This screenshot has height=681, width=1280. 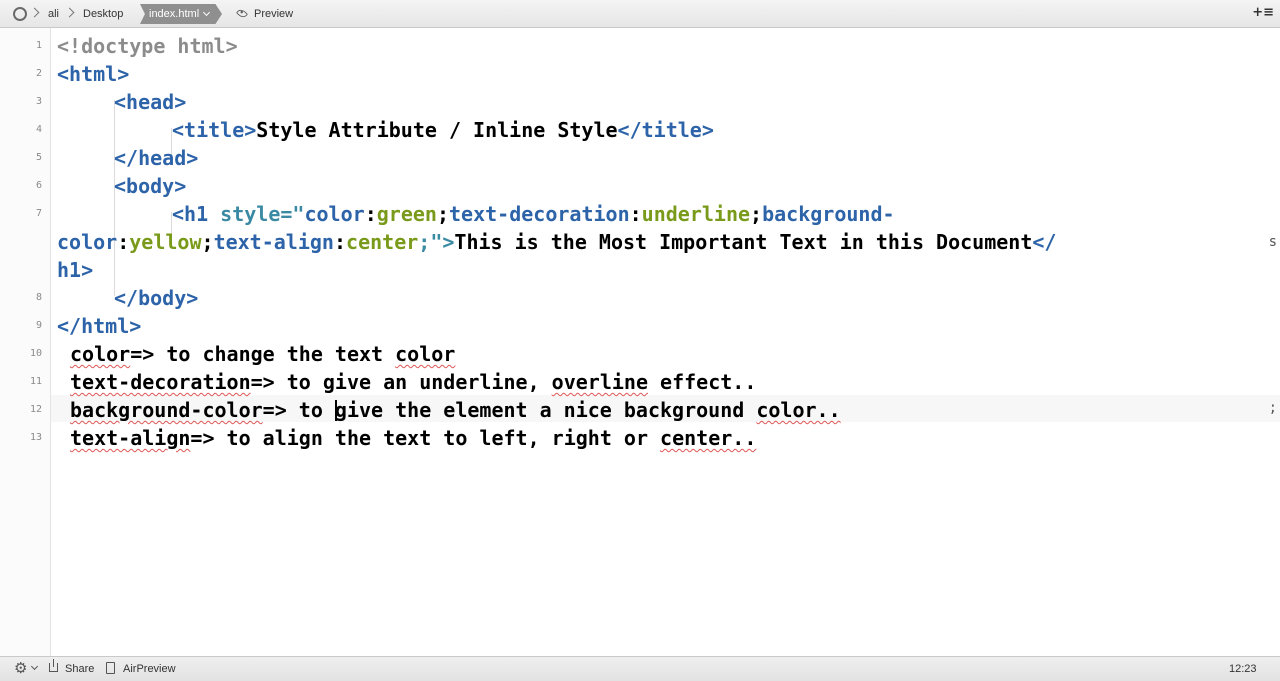 I want to click on doctype: <!doctype html>, so click(x=147, y=46).